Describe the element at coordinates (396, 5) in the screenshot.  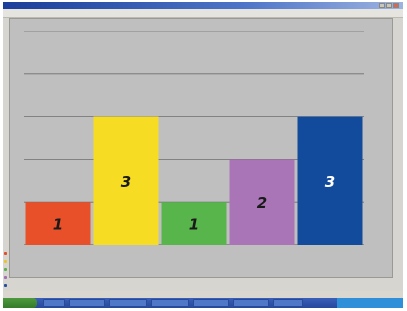
I see `close-button` at that location.